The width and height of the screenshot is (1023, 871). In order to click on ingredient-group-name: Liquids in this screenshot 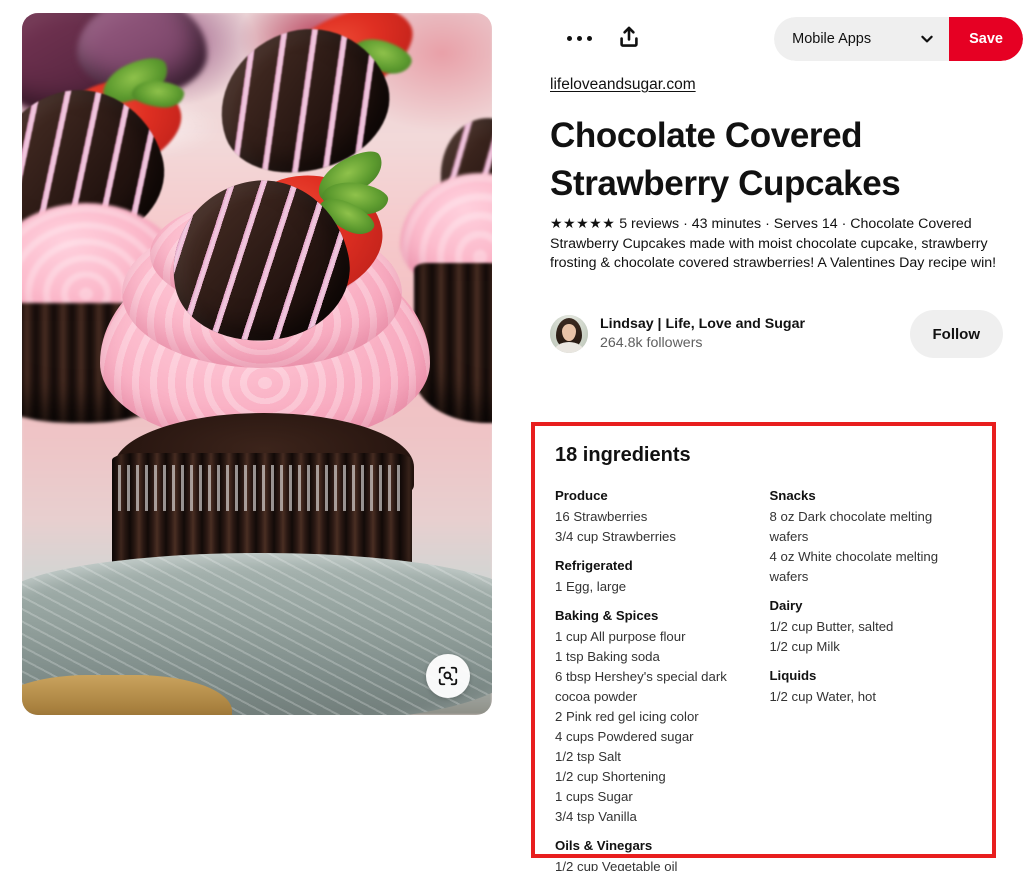, I will do `click(793, 675)`.